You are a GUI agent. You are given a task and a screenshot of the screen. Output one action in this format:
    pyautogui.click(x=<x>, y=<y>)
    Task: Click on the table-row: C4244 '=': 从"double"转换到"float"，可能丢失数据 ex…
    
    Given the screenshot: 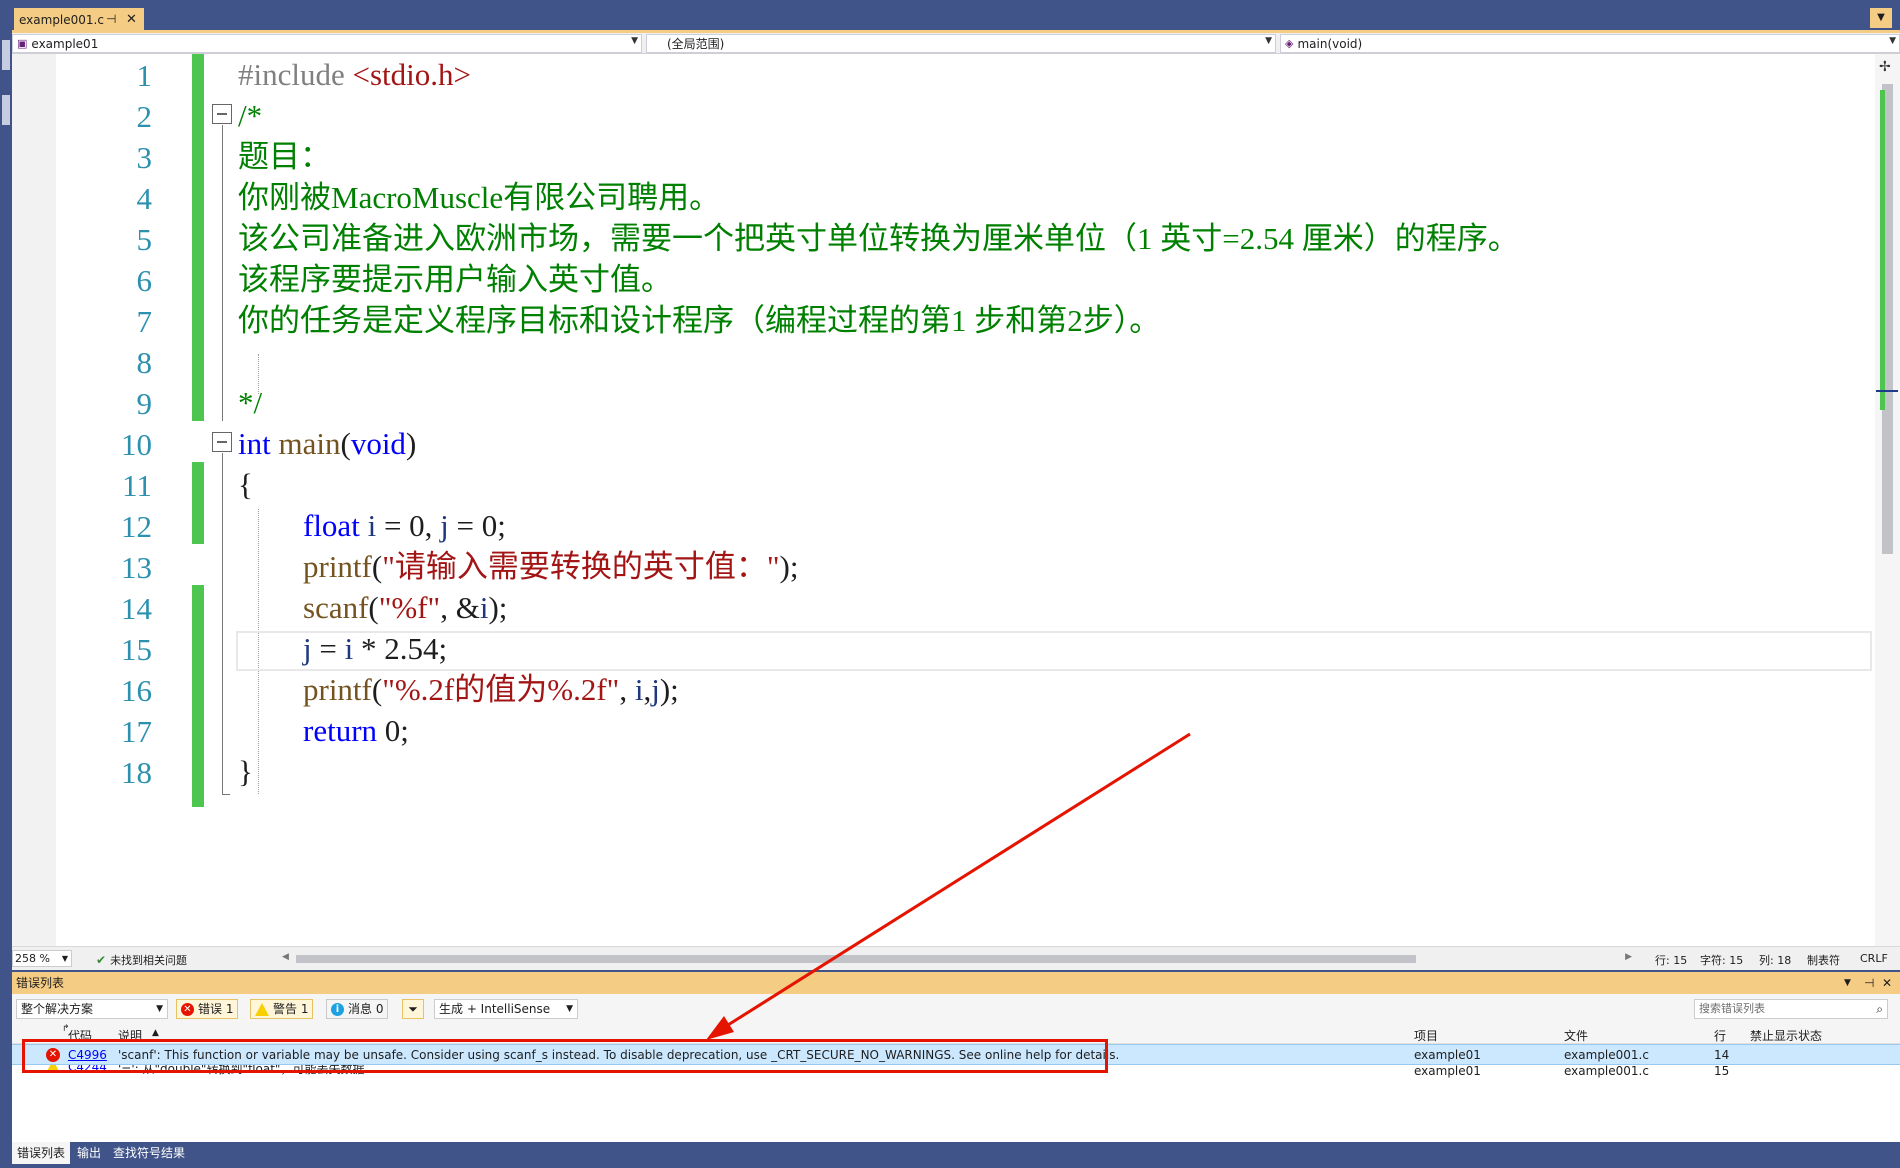 What is the action you would take?
    pyautogui.click(x=956, y=1073)
    